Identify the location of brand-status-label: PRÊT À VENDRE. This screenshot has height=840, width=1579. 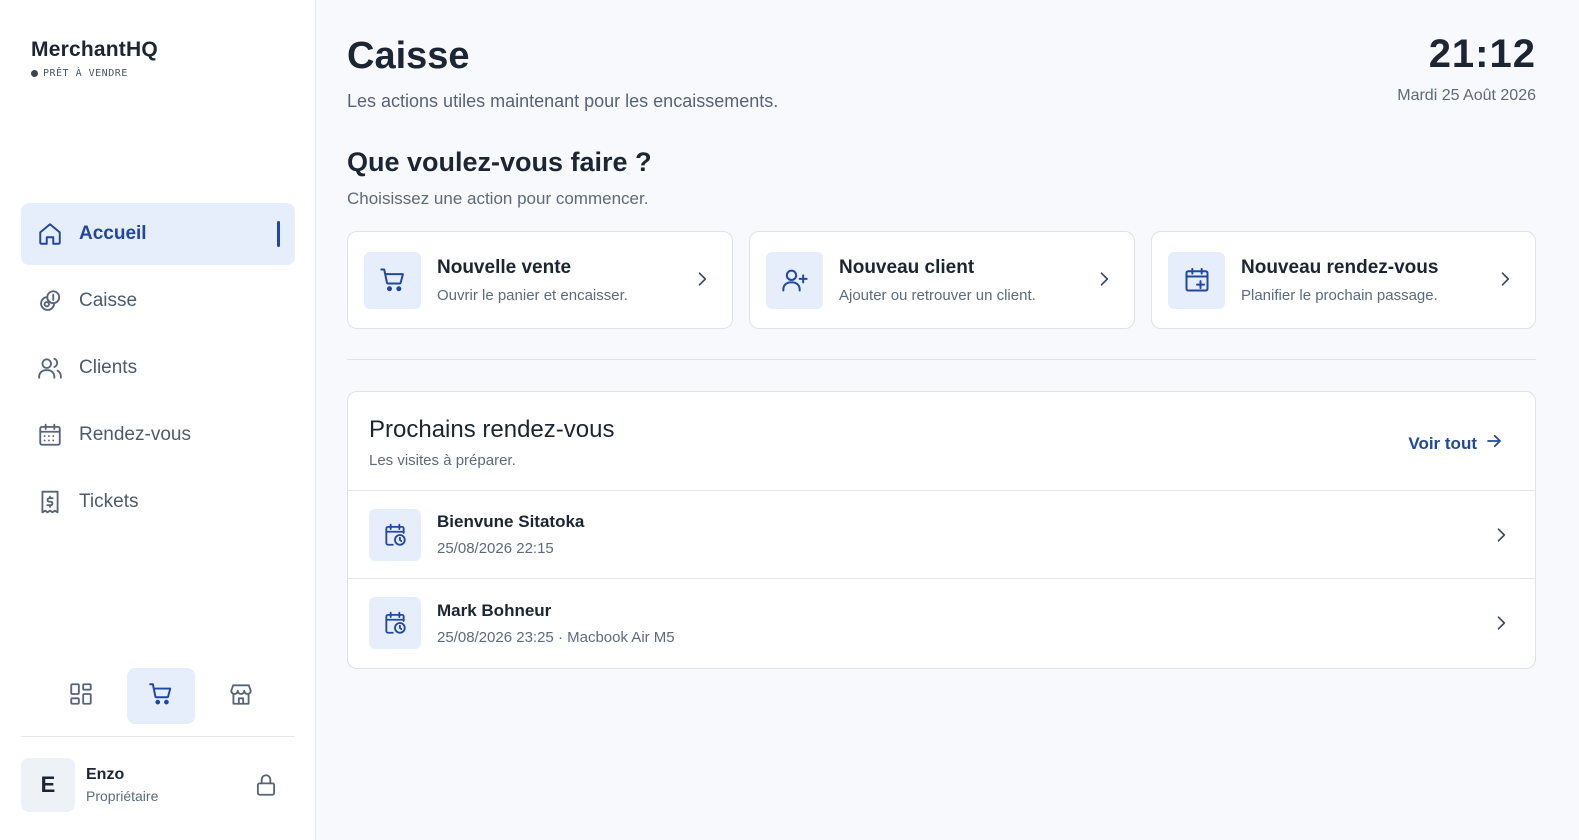
(85, 73).